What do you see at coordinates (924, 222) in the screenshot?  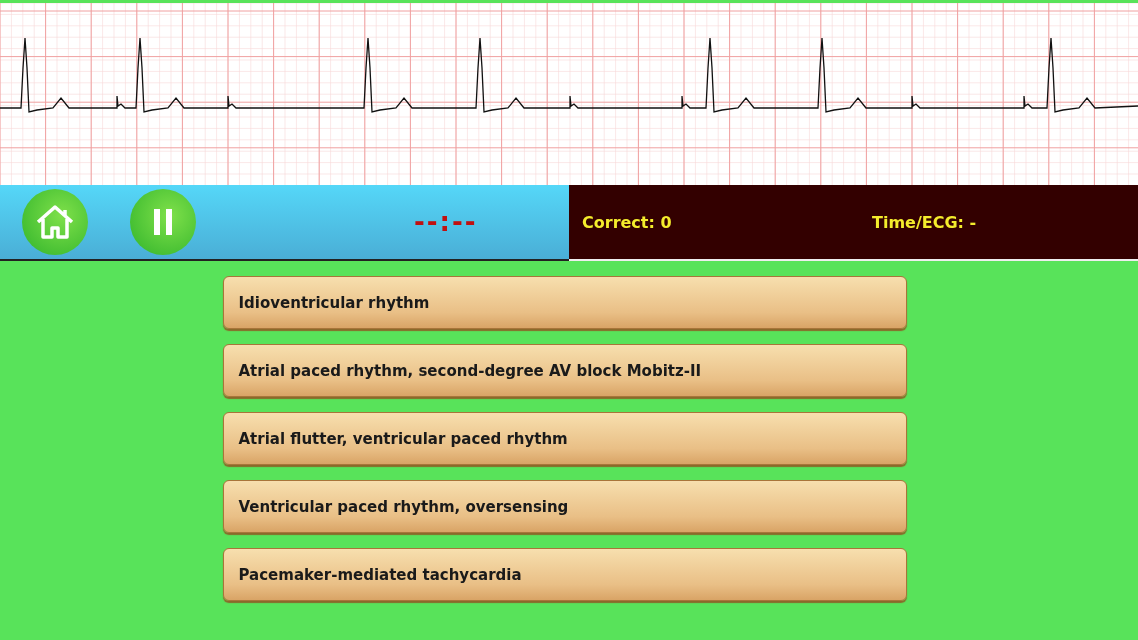 I see `time-per-ecg: Time/ECG: -` at bounding box center [924, 222].